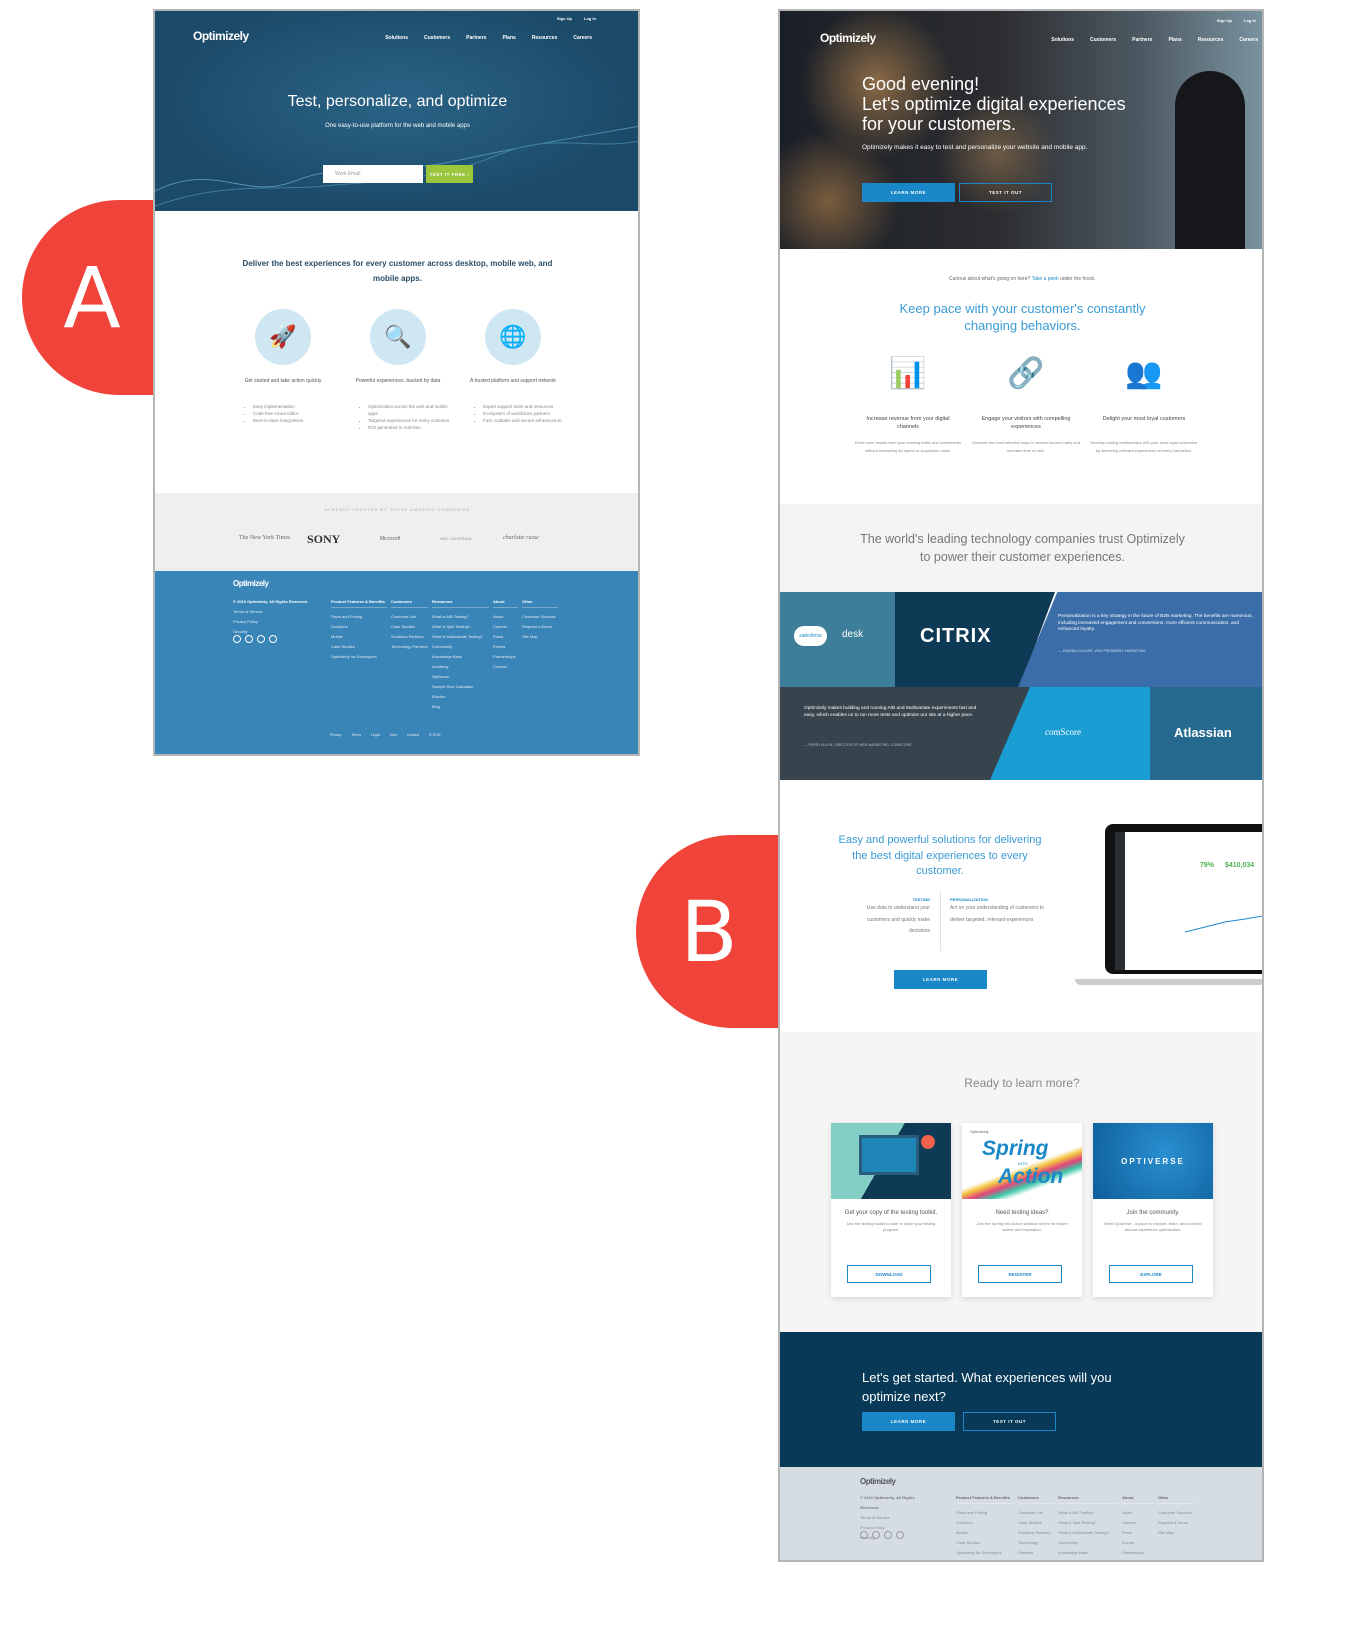 This screenshot has height=1650, width=1360. What do you see at coordinates (434, 735) in the screenshot?
I see `bottom-link: © 2016` at bounding box center [434, 735].